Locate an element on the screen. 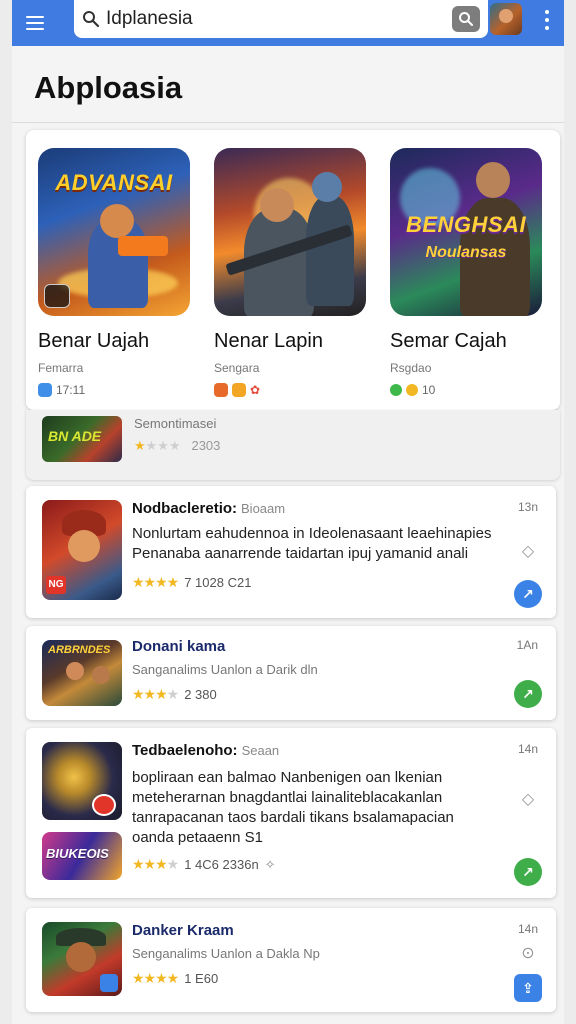 Image resolution: width=576 pixels, height=1024 pixels. app-thumbnail: BIUKEOIS is located at coordinates (82, 856).